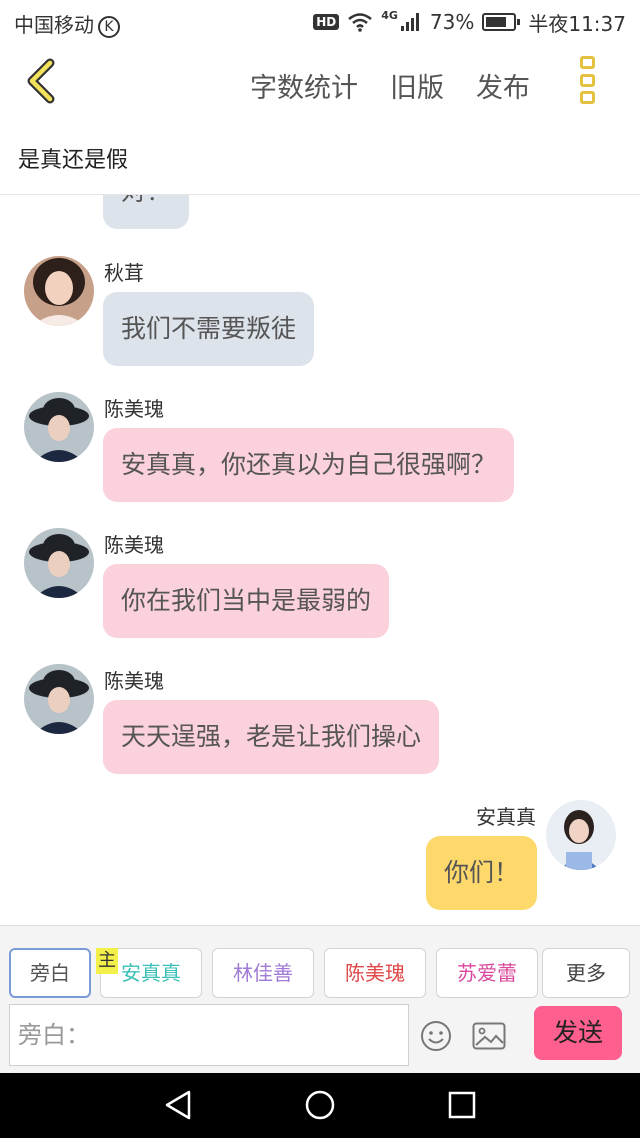 Image resolution: width=640 pixels, height=1138 pixels. I want to click on message-bubble: 我们不需要叛徒, so click(209, 329).